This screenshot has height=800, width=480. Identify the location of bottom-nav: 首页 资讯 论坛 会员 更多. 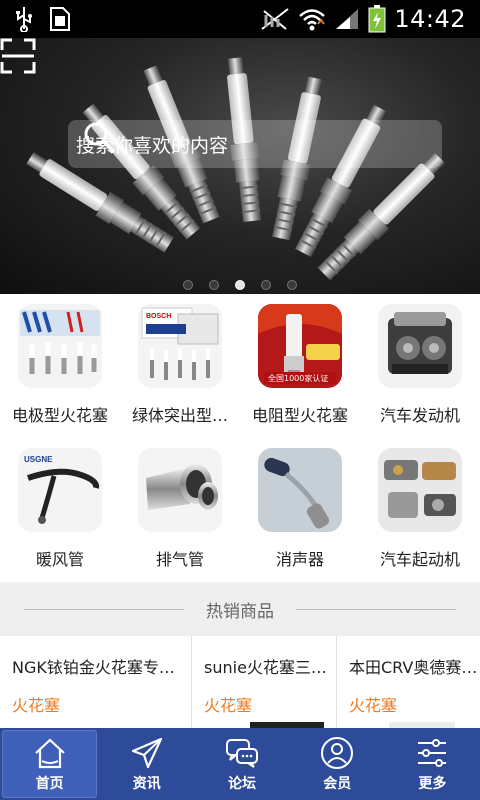
(240, 764).